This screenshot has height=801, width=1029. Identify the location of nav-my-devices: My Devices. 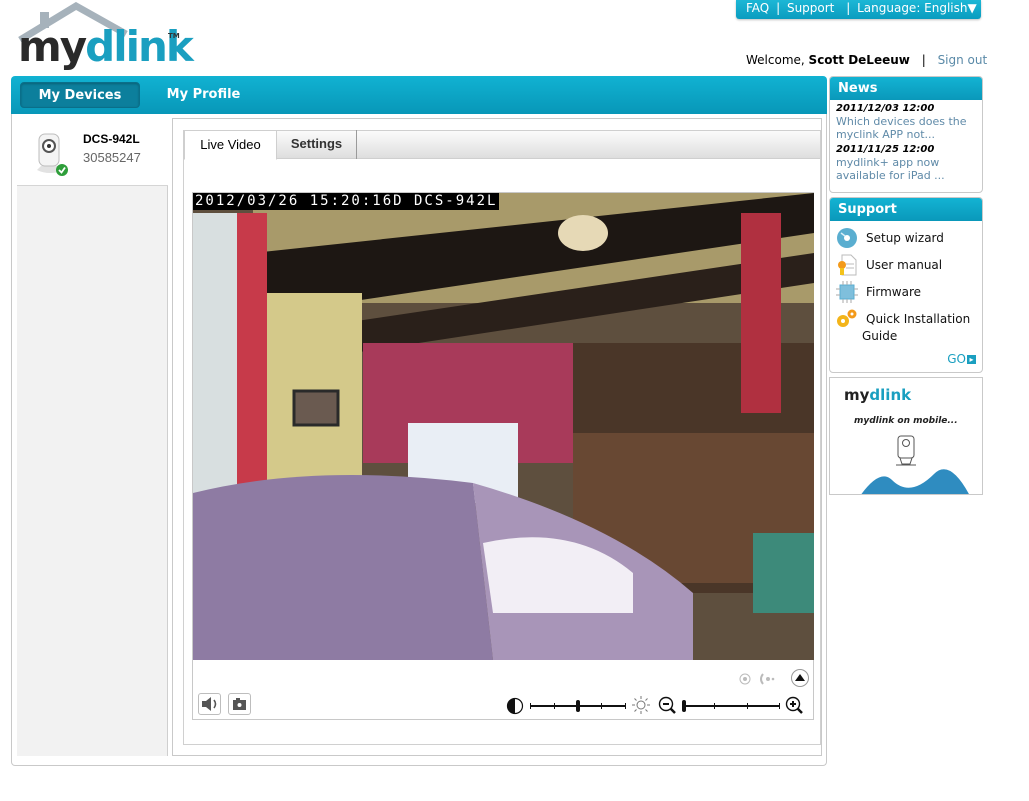
(80, 95).